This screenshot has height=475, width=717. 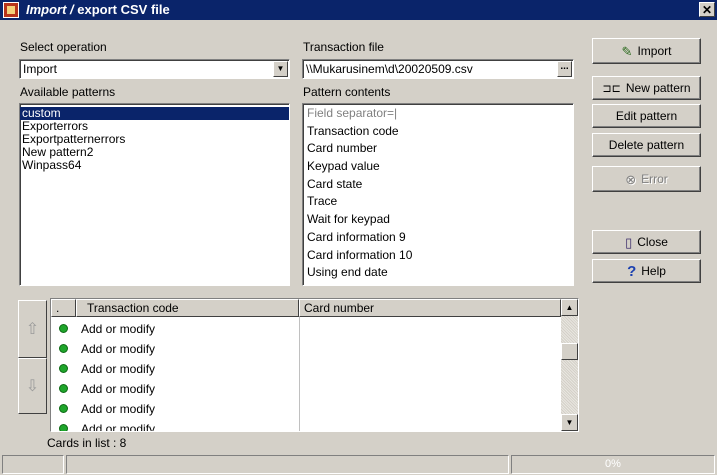 I want to click on window-title: Import / export CSV file, so click(x=98, y=9).